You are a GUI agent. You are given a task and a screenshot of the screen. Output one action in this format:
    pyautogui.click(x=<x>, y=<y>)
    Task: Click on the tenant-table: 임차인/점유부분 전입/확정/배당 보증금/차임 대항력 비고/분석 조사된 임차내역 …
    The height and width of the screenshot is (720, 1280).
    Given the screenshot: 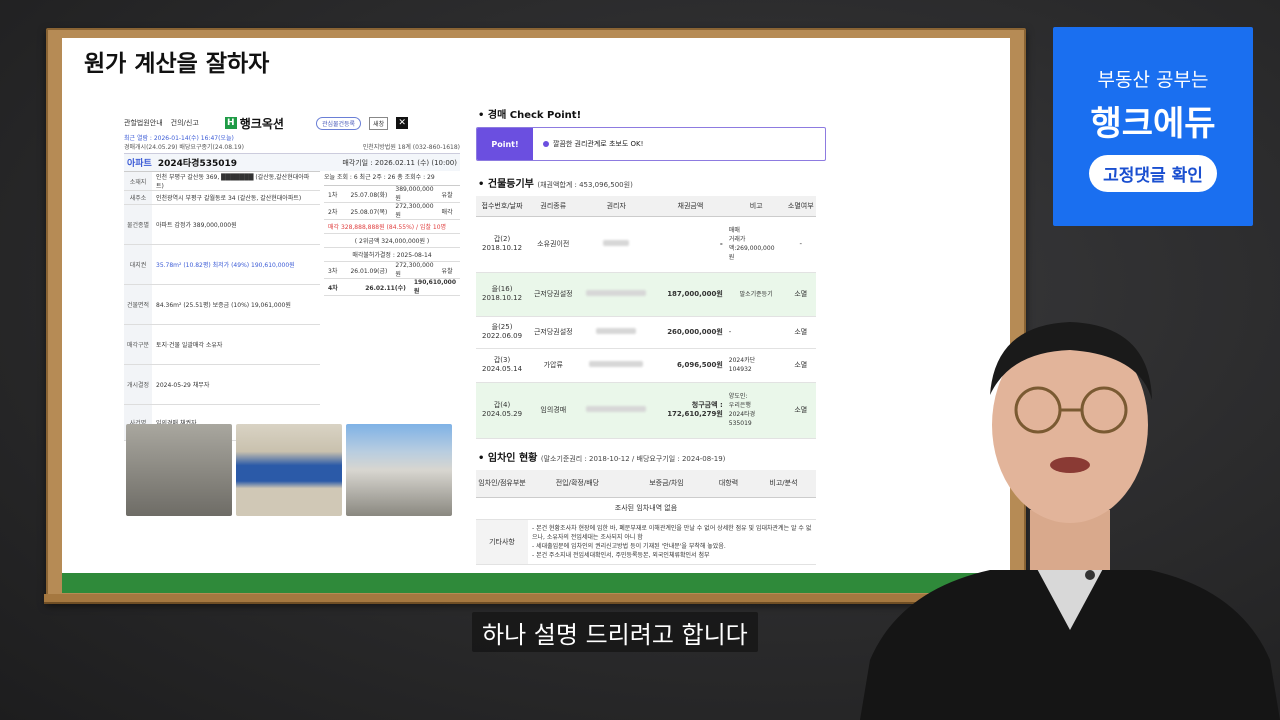 What is the action you would take?
    pyautogui.click(x=646, y=517)
    